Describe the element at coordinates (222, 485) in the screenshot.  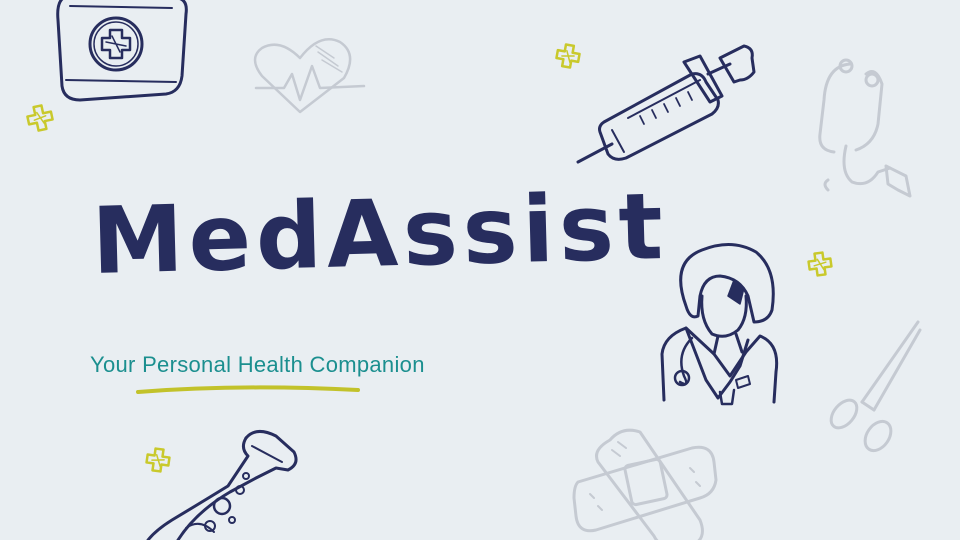
I see `flask-icon` at that location.